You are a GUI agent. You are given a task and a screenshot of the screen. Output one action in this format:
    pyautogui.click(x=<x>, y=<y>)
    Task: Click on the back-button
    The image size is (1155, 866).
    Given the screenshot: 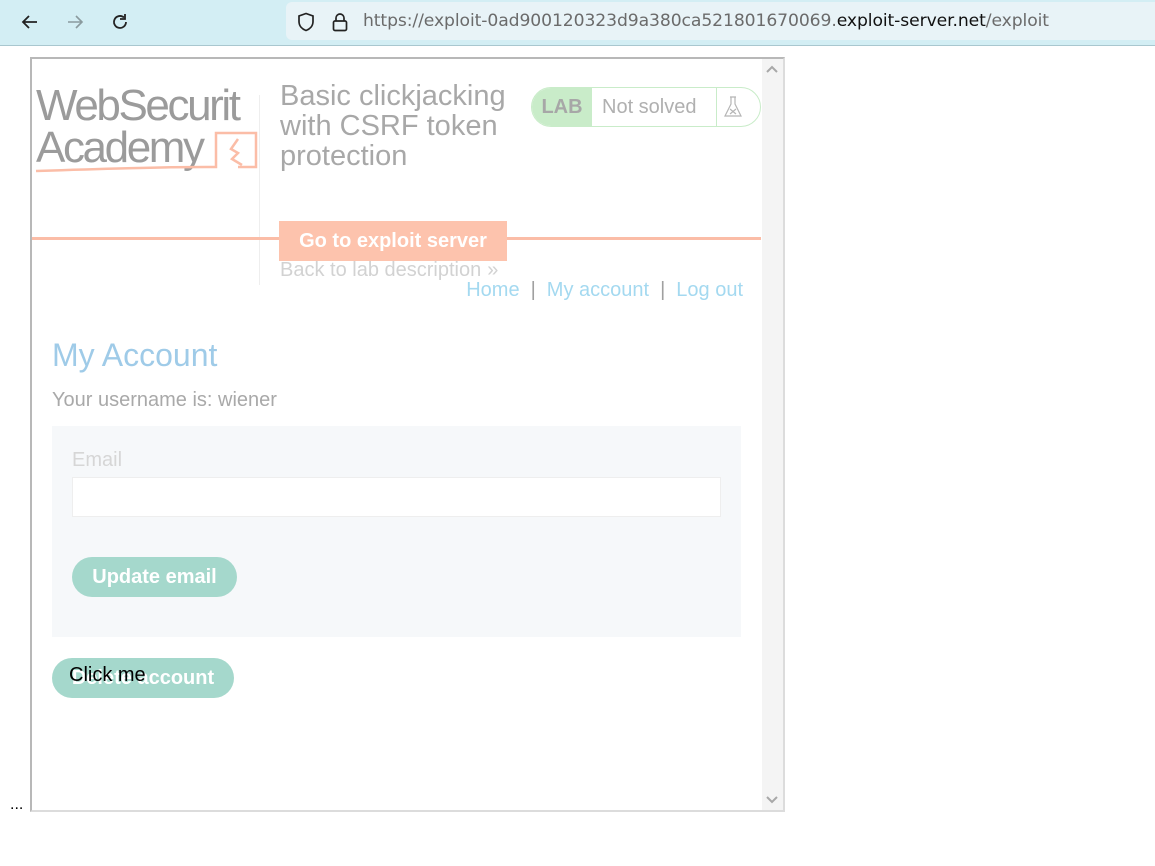 What is the action you would take?
    pyautogui.click(x=30, y=22)
    